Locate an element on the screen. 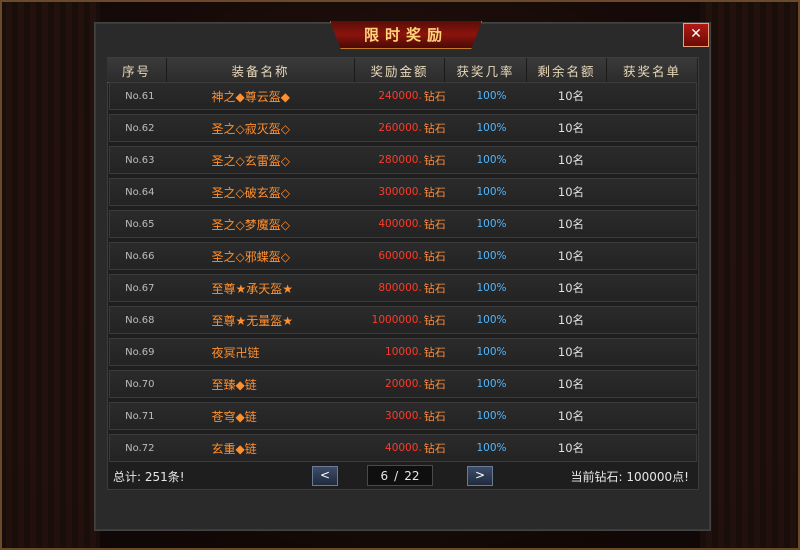  row-reward: 300000. 钻石 is located at coordinates (400, 192).